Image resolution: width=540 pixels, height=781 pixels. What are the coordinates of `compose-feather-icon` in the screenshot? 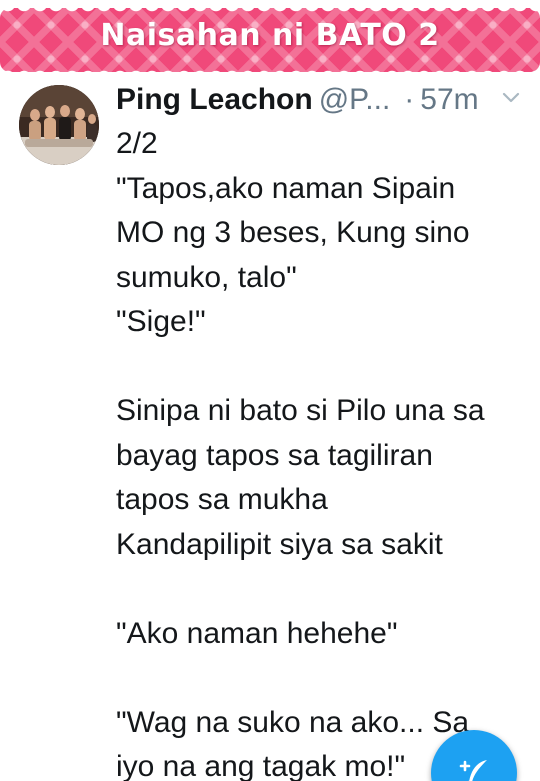 It's located at (473, 770).